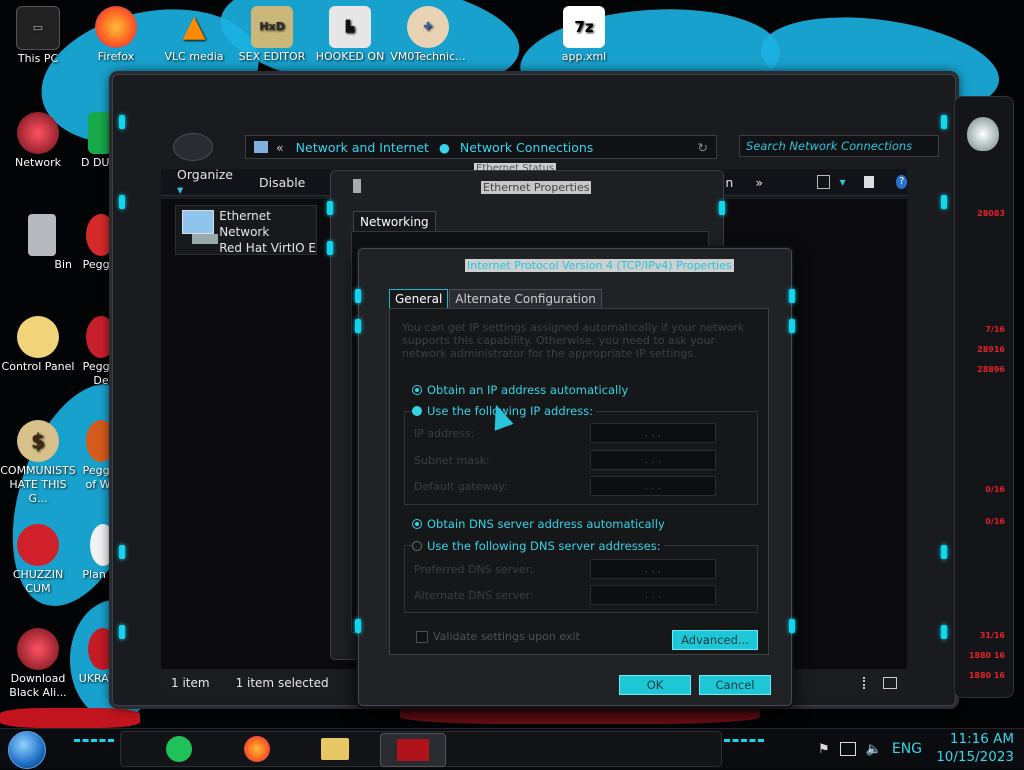  Describe the element at coordinates (565, 569) in the screenshot. I see `preferred-dns-field: Preferred DNS server: . . .` at that location.